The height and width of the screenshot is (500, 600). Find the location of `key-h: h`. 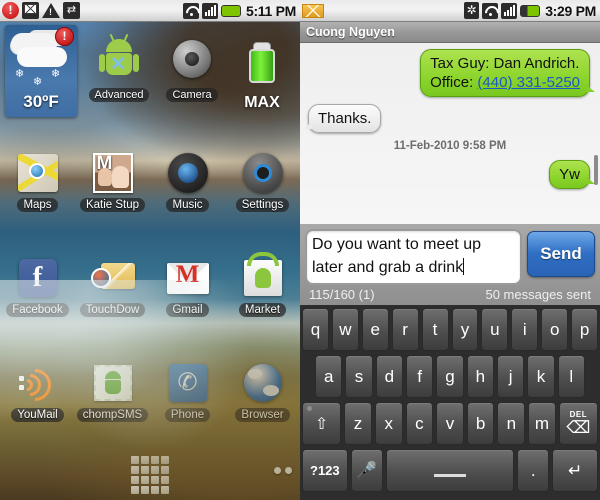

key-h: h is located at coordinates (480, 376).